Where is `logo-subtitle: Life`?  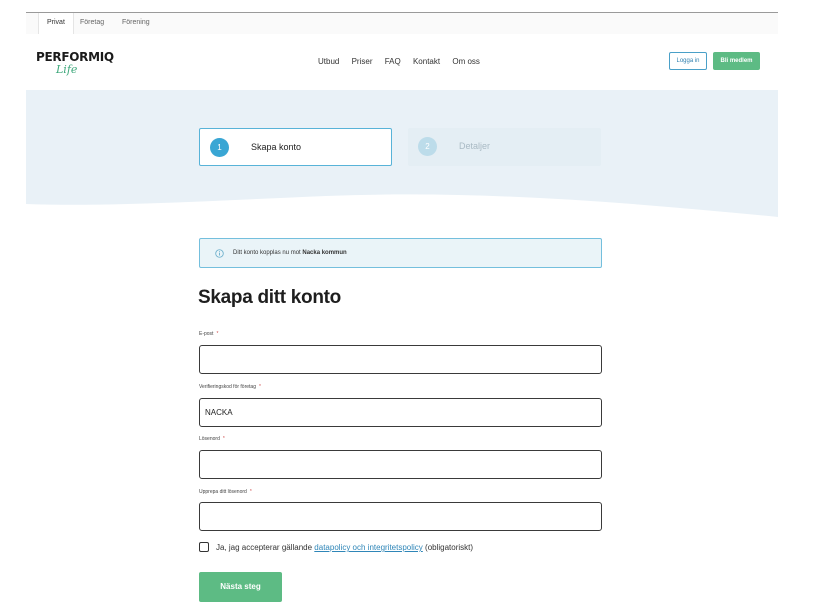 logo-subtitle: Life is located at coordinates (67, 69).